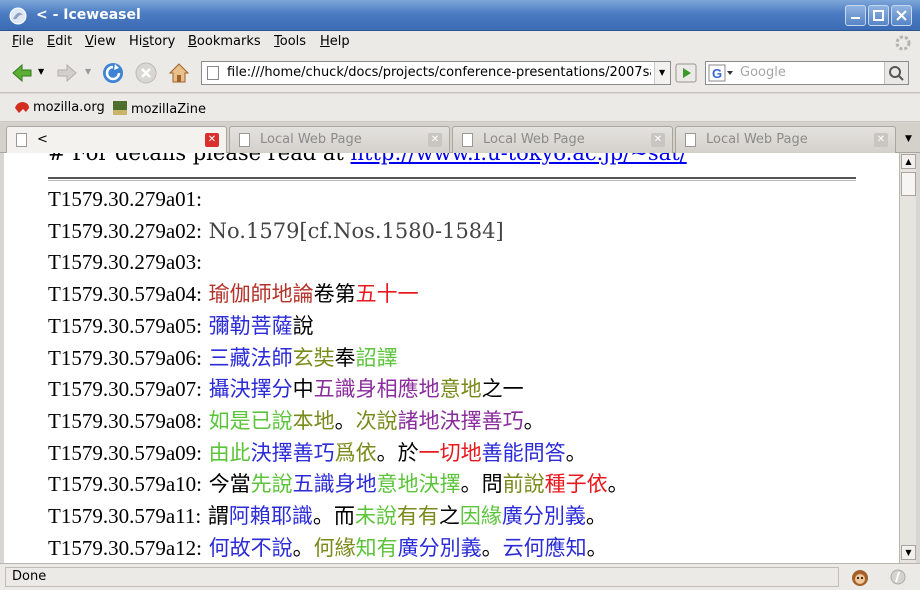  Describe the element at coordinates (59, 41) in the screenshot. I see `menu-edit: Edit` at that location.